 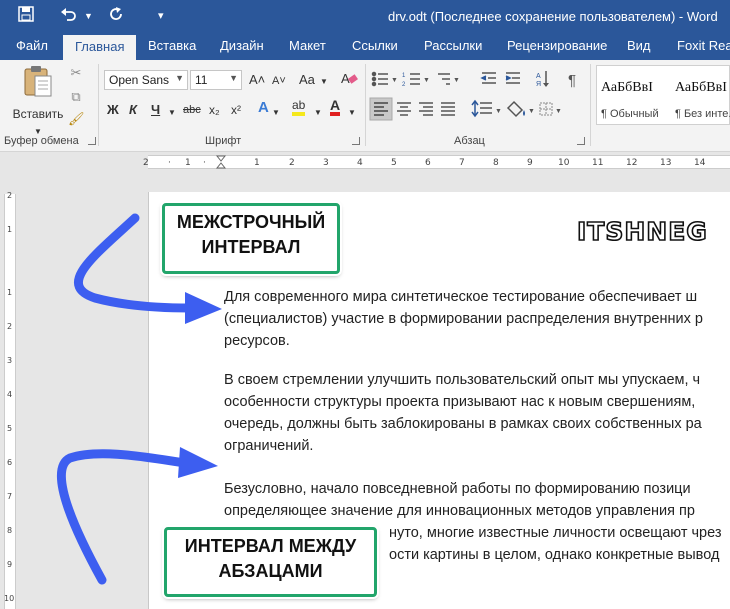 What do you see at coordinates (100, 47) in the screenshot?
I see `tab-home: Главная` at bounding box center [100, 47].